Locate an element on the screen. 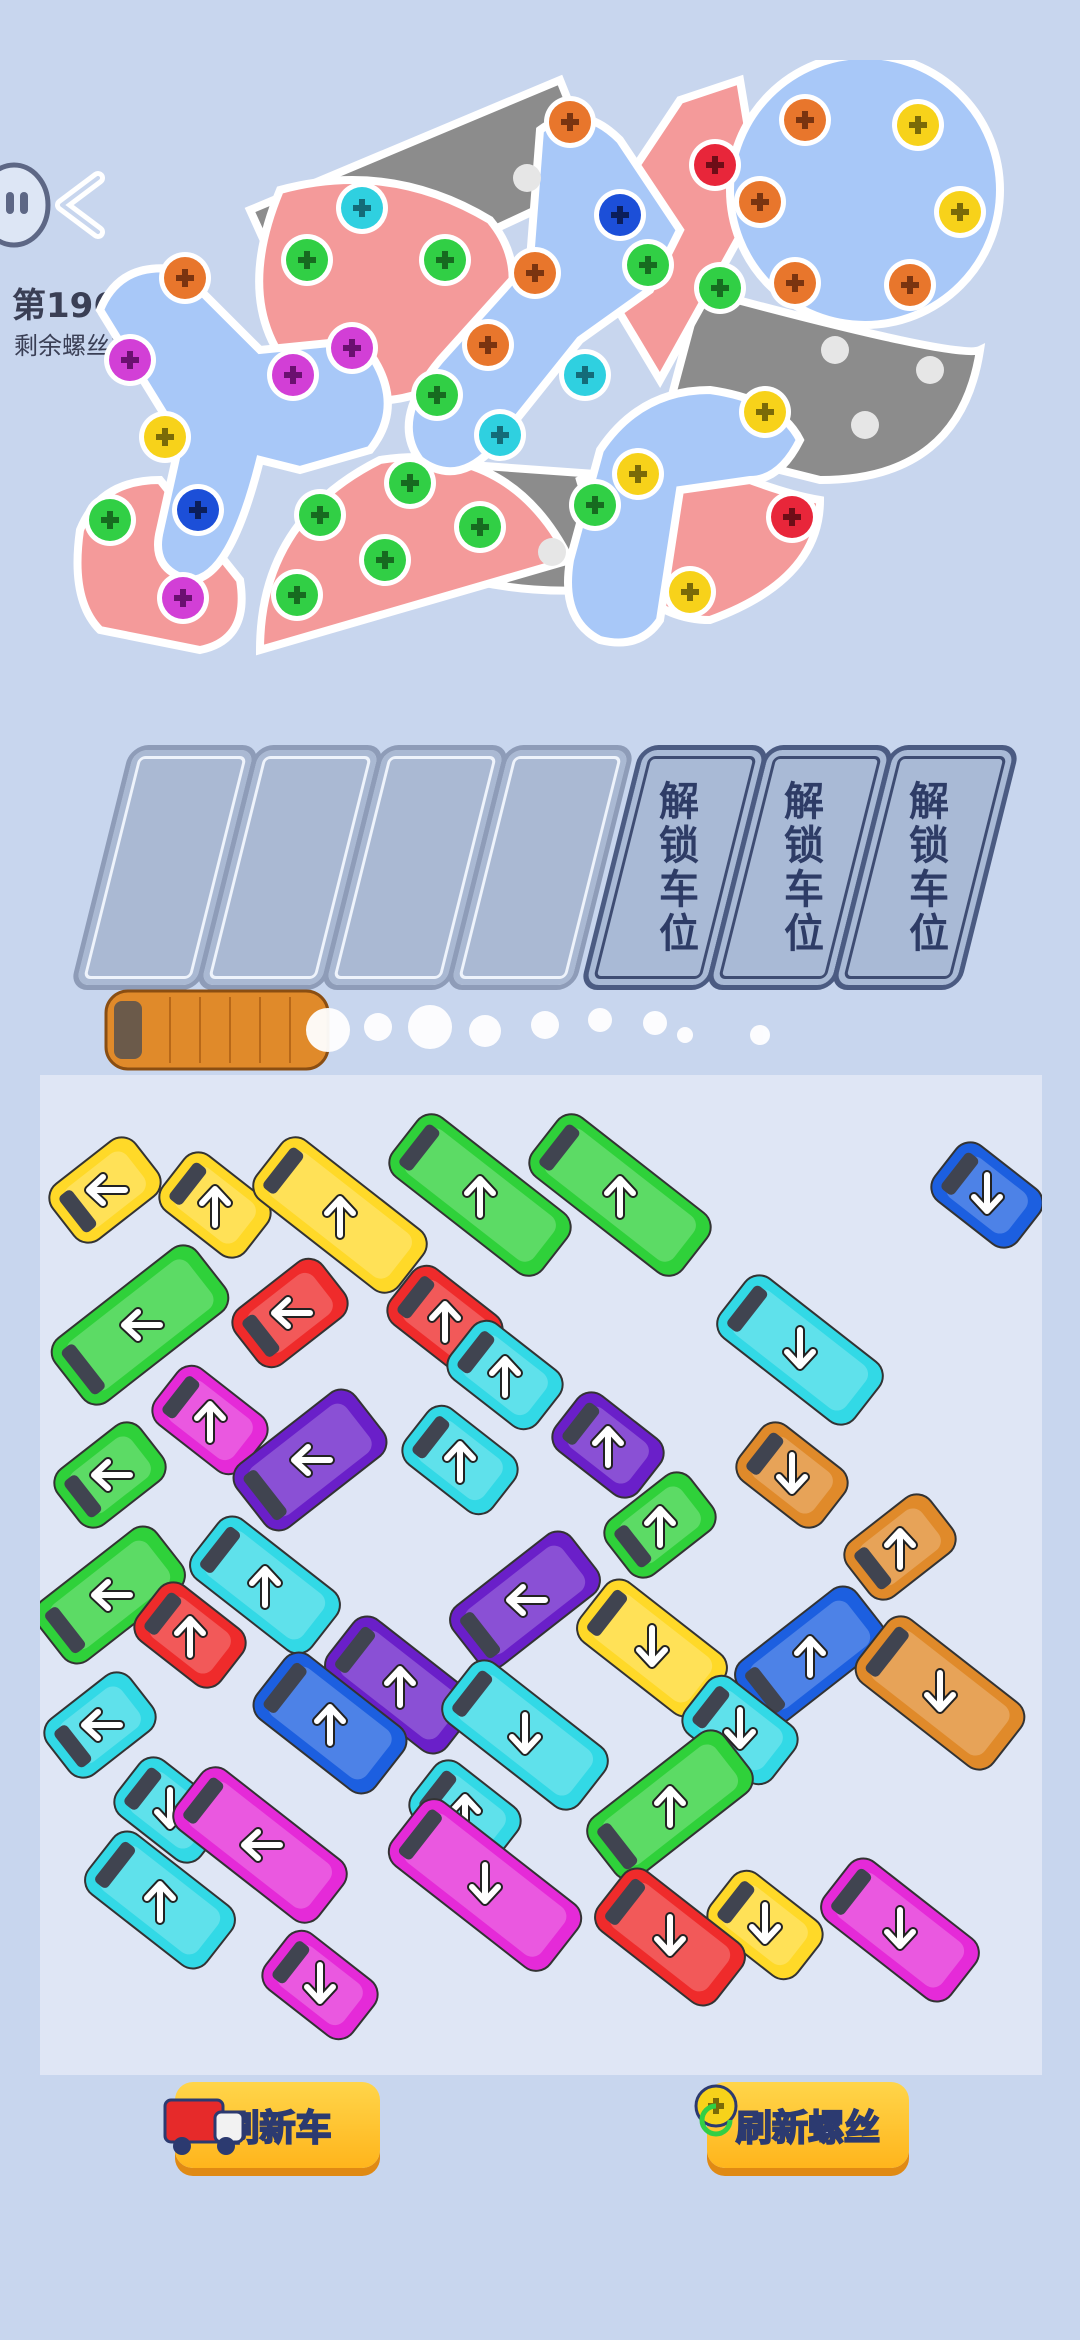  car-red is located at coordinates (290, 1313).